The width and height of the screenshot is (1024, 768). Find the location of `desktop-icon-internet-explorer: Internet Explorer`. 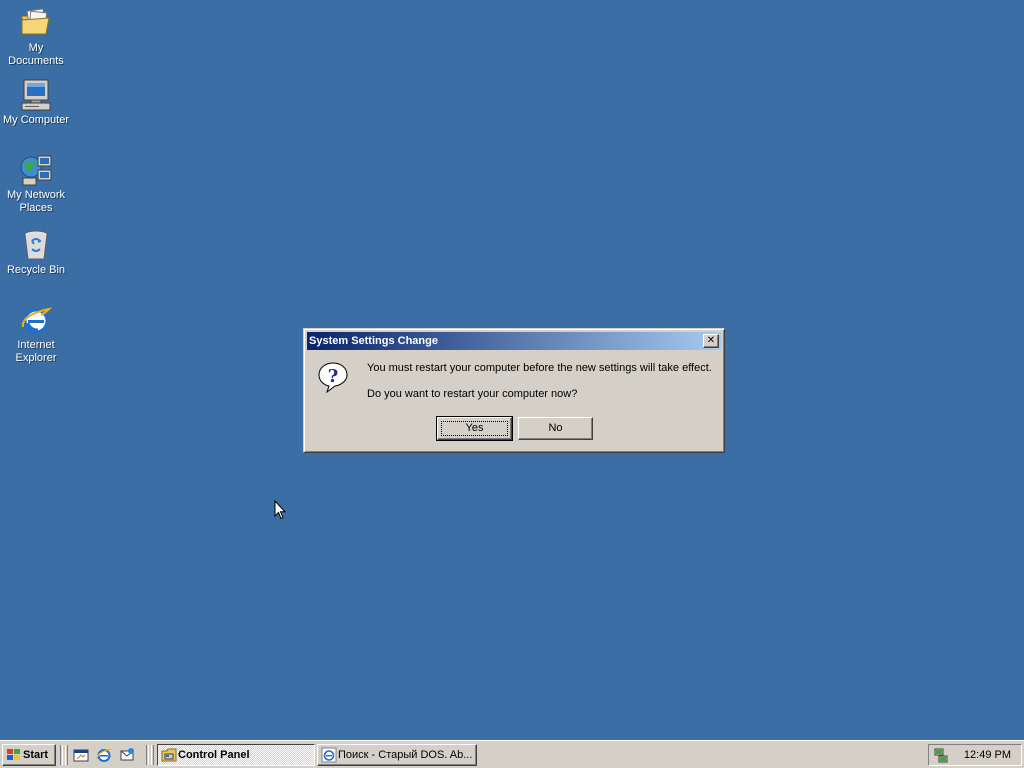

desktop-icon-internet-explorer: Internet Explorer is located at coordinates (36, 333).